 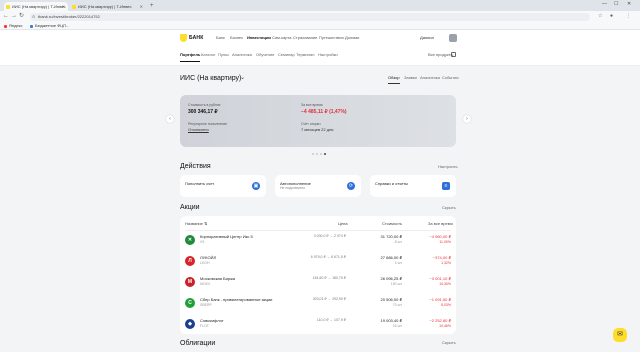 What do you see at coordinates (259, 38) in the screenshot?
I see `top-nav-investments: Инвестиции` at bounding box center [259, 38].